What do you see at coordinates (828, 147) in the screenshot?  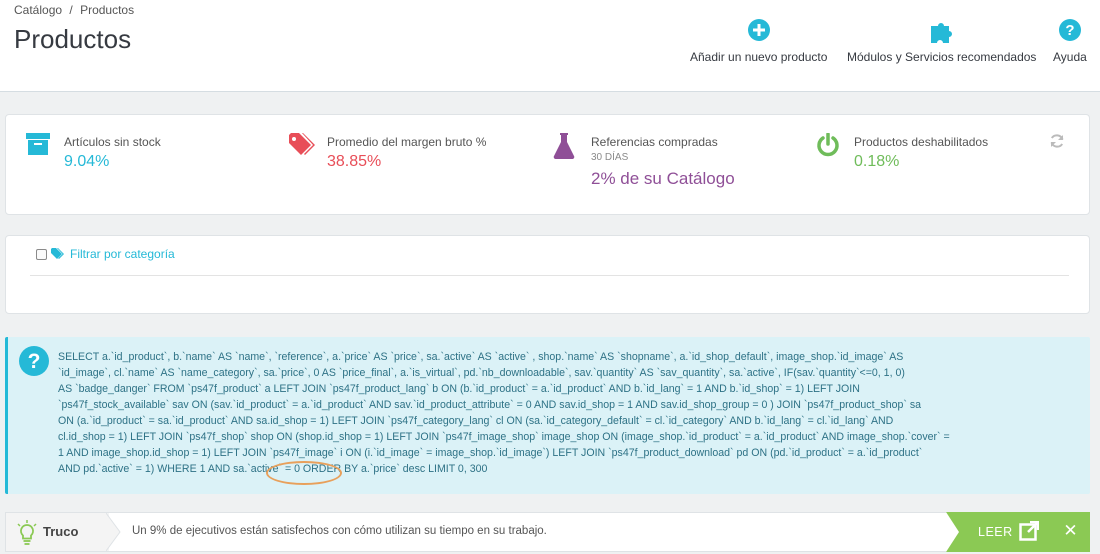 I see `power-icon` at bounding box center [828, 147].